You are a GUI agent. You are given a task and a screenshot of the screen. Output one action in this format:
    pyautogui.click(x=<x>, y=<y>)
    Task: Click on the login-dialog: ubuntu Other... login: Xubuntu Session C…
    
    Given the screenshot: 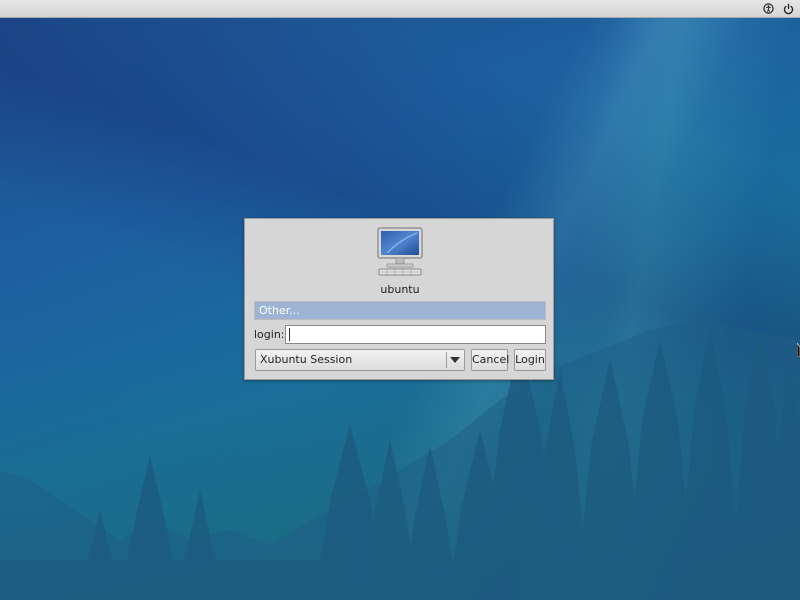 What is the action you would take?
    pyautogui.click(x=399, y=299)
    